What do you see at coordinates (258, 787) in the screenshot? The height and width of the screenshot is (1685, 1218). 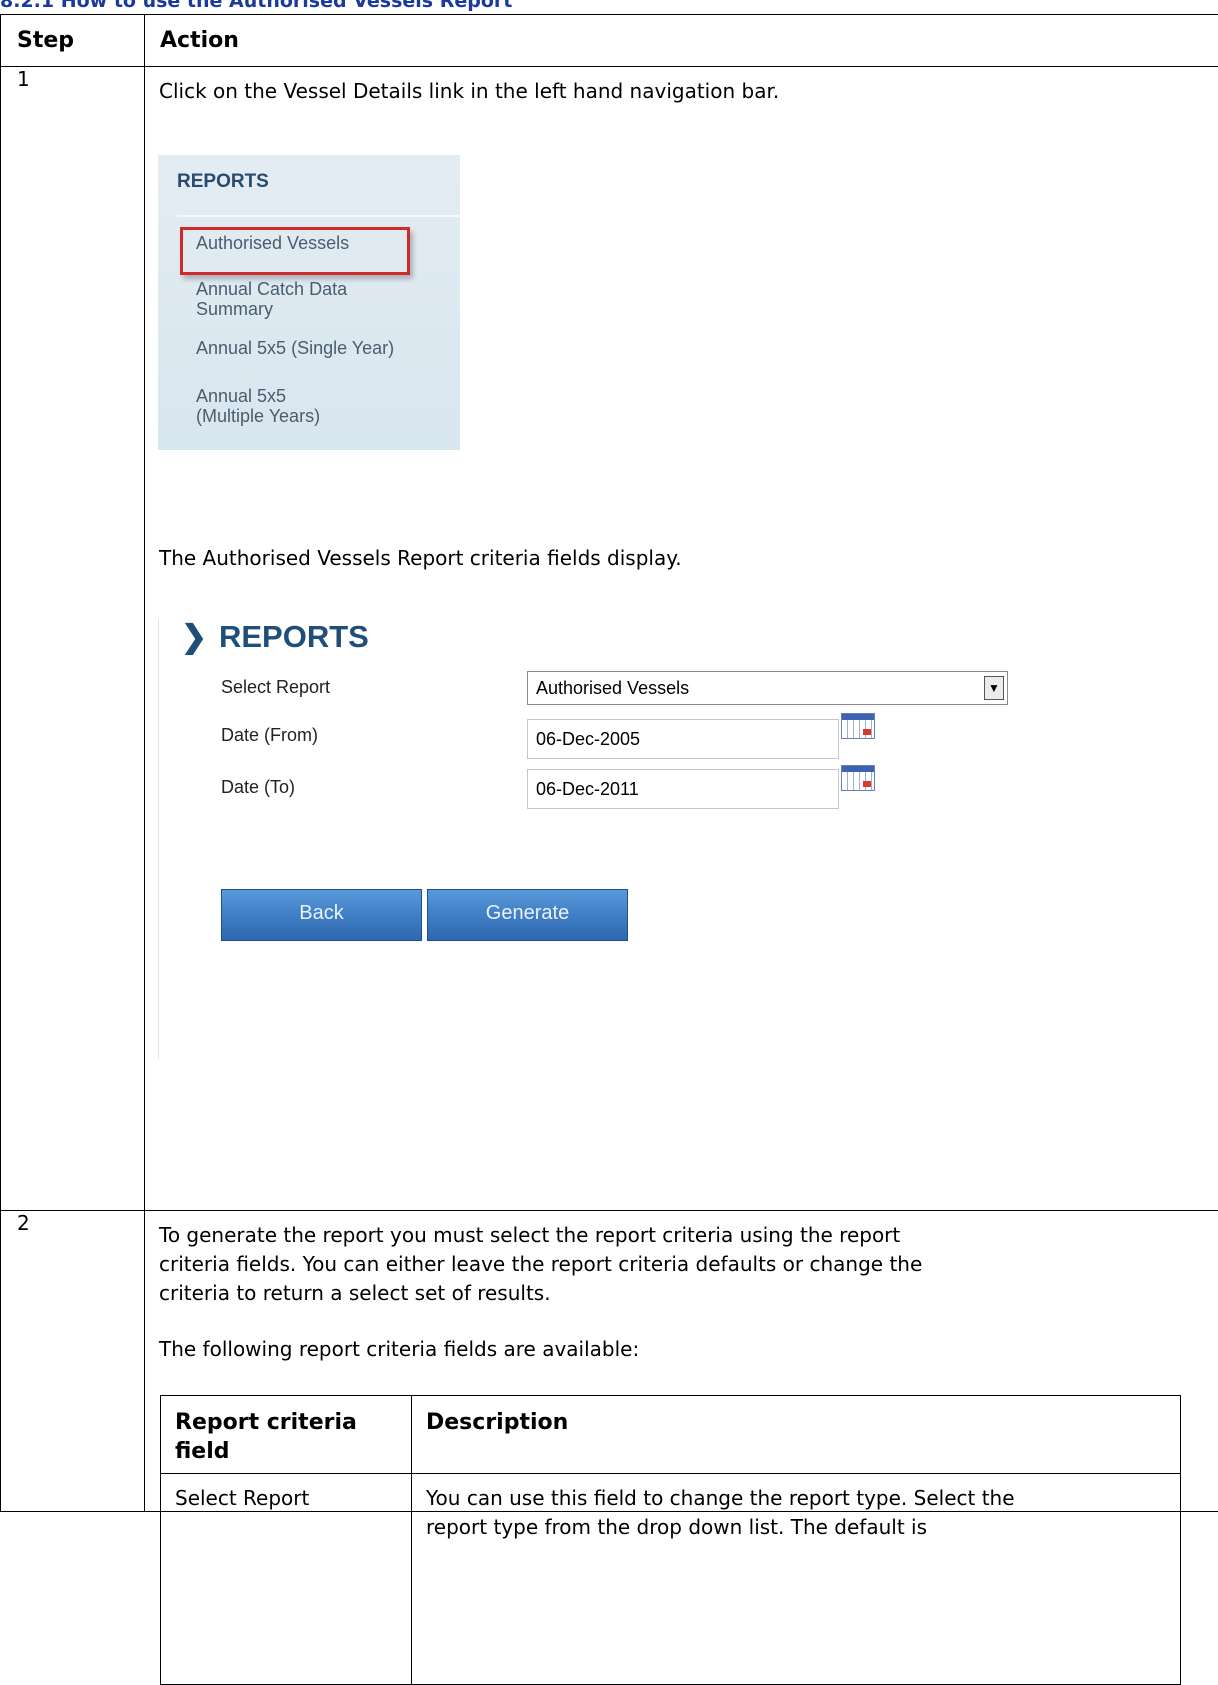 I see `date-to-label: Date (To)` at bounding box center [258, 787].